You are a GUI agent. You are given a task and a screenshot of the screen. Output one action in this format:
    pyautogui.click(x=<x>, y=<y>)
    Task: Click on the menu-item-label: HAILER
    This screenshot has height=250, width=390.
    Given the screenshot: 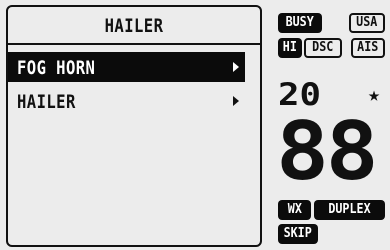 What is the action you would take?
    pyautogui.click(x=46, y=102)
    